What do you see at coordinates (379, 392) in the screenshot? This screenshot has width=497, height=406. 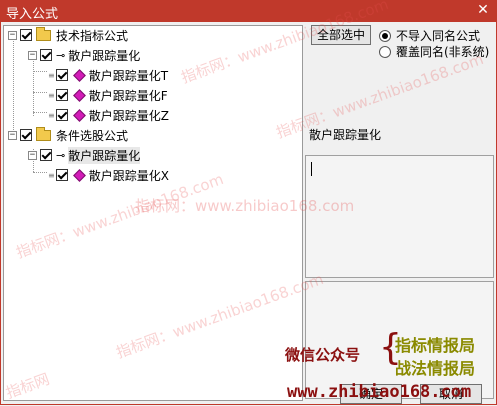 I see `promo-site: www.zhibiao168.com` at bounding box center [379, 392].